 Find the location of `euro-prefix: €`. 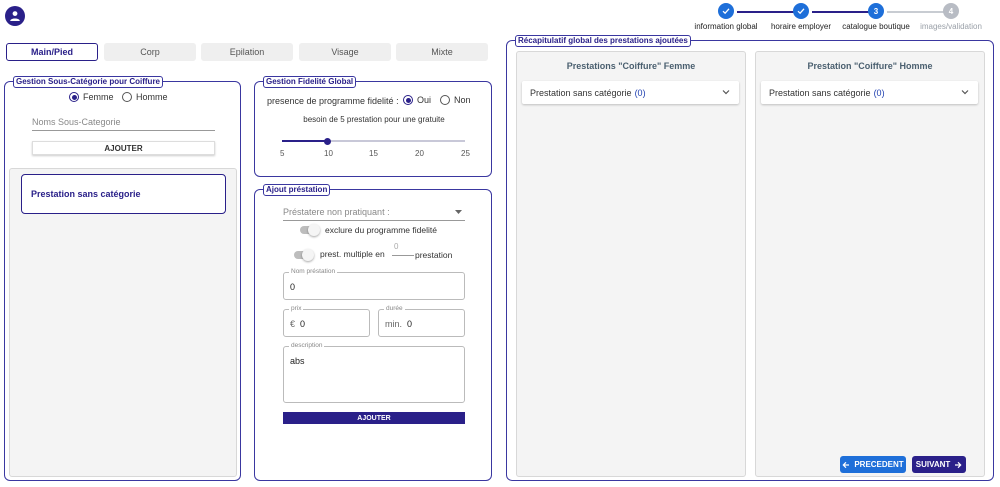

euro-prefix: € is located at coordinates (293, 324).